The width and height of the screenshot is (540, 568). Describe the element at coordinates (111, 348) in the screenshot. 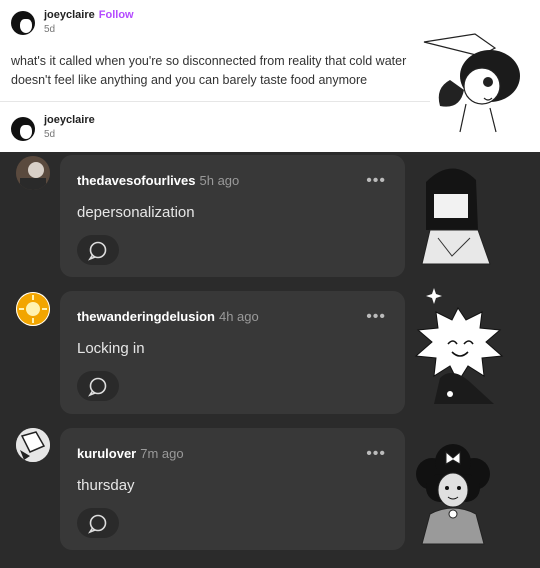

I see `comment-text: Locking in` at that location.